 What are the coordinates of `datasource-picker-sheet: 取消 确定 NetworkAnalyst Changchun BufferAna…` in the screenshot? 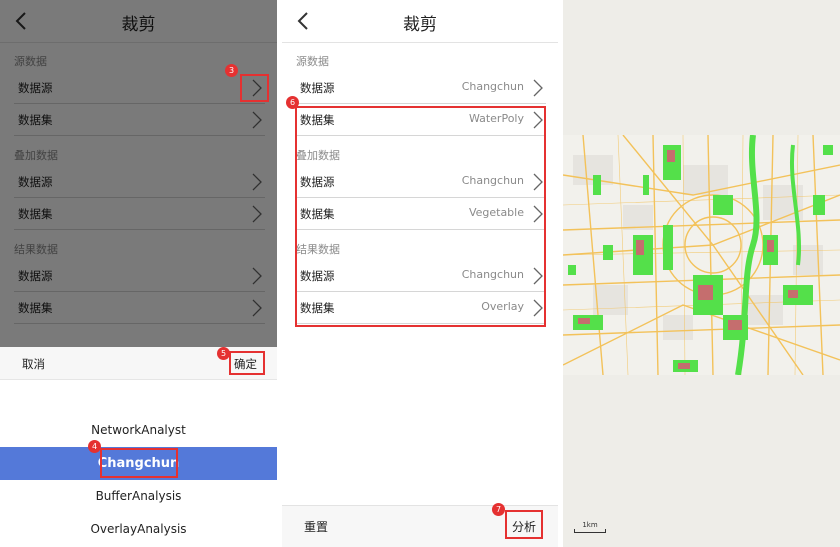 It's located at (138, 447).